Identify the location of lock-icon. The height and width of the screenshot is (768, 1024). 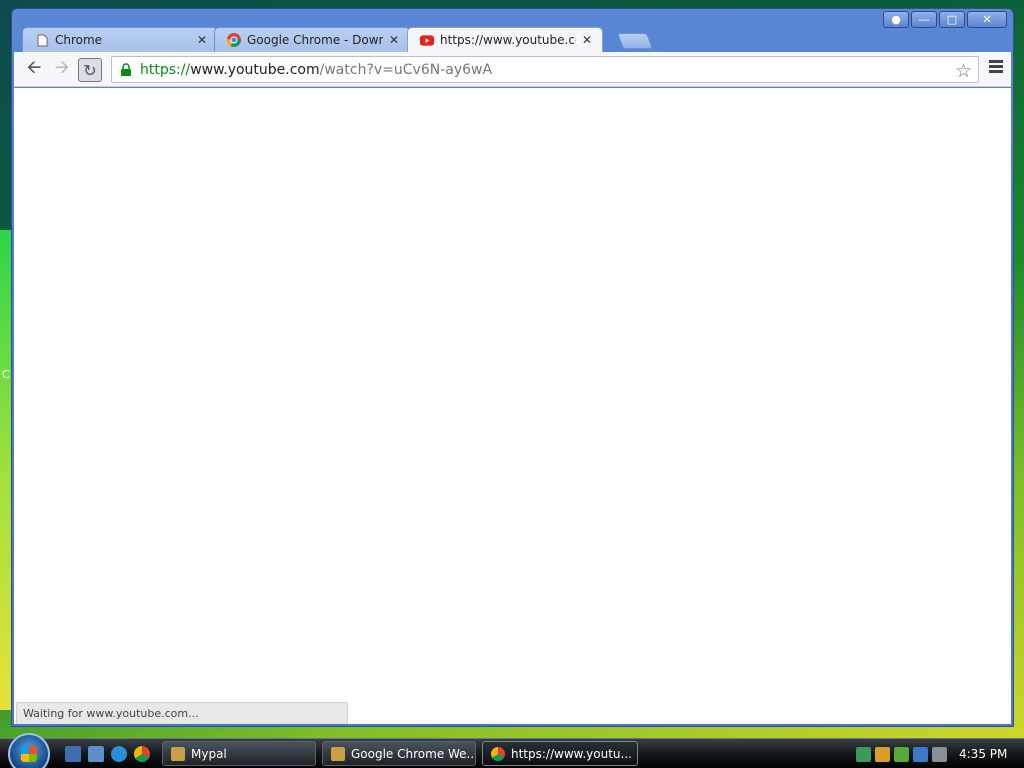
(126, 69).